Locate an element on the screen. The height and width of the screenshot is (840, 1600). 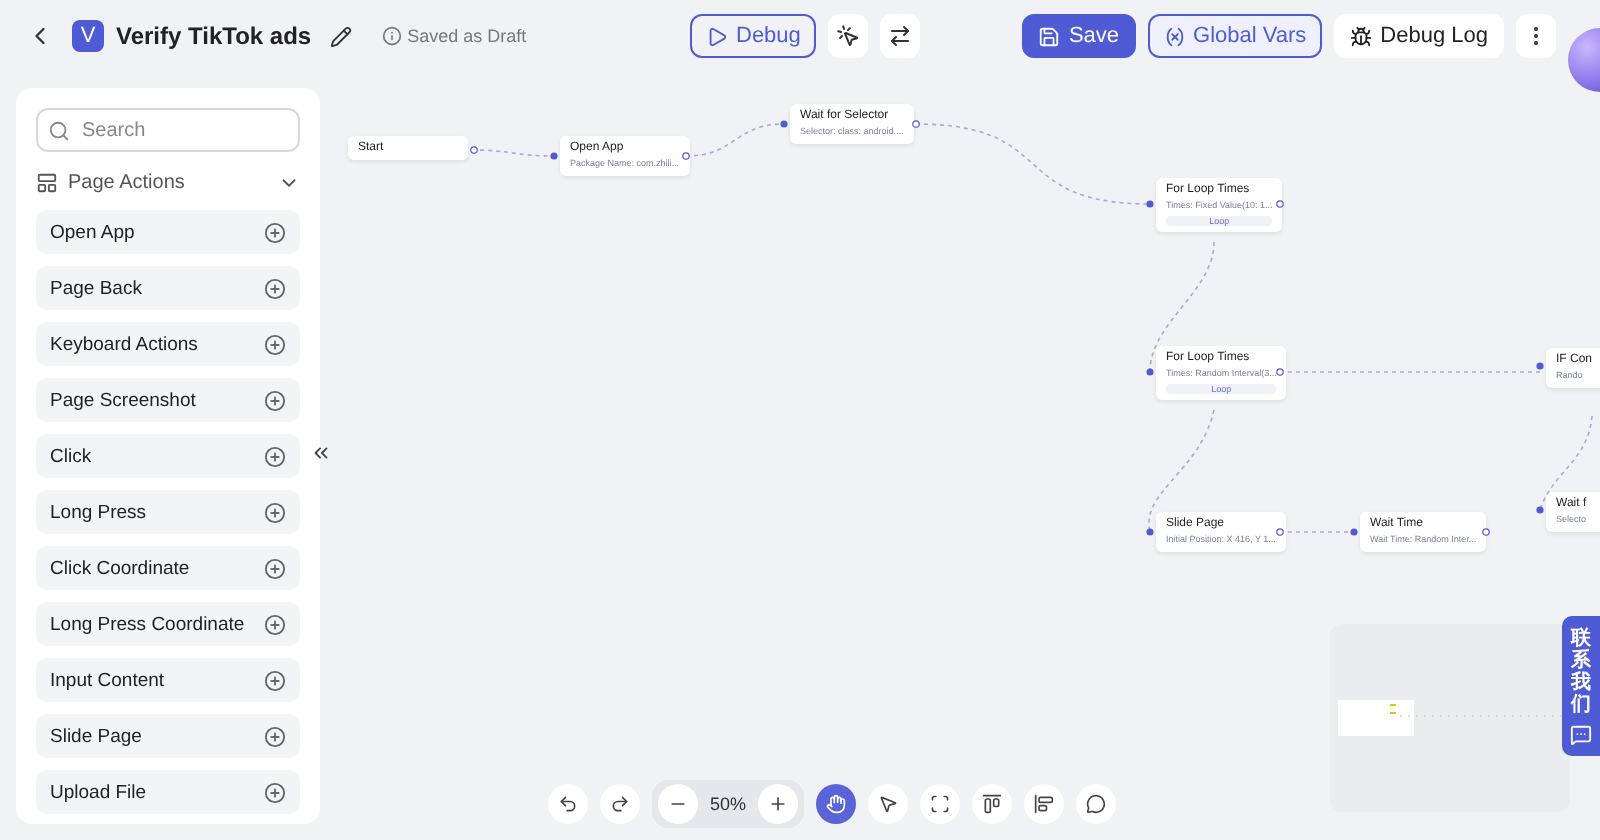
undo-icon is located at coordinates (568, 804).